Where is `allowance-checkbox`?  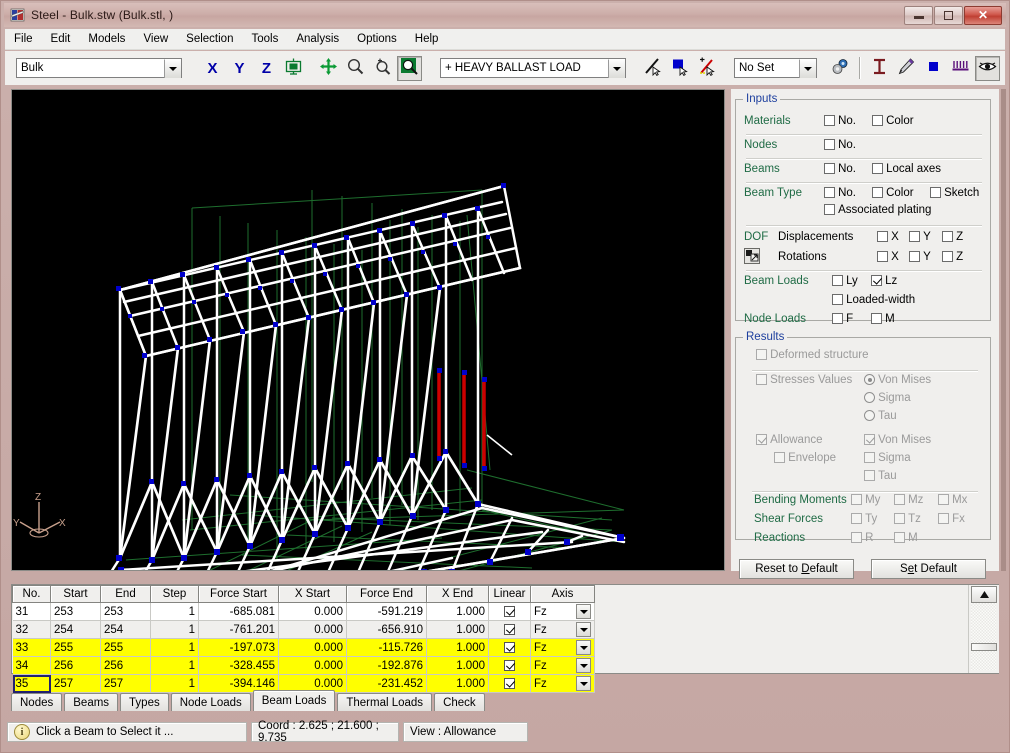 allowance-checkbox is located at coordinates (761, 439).